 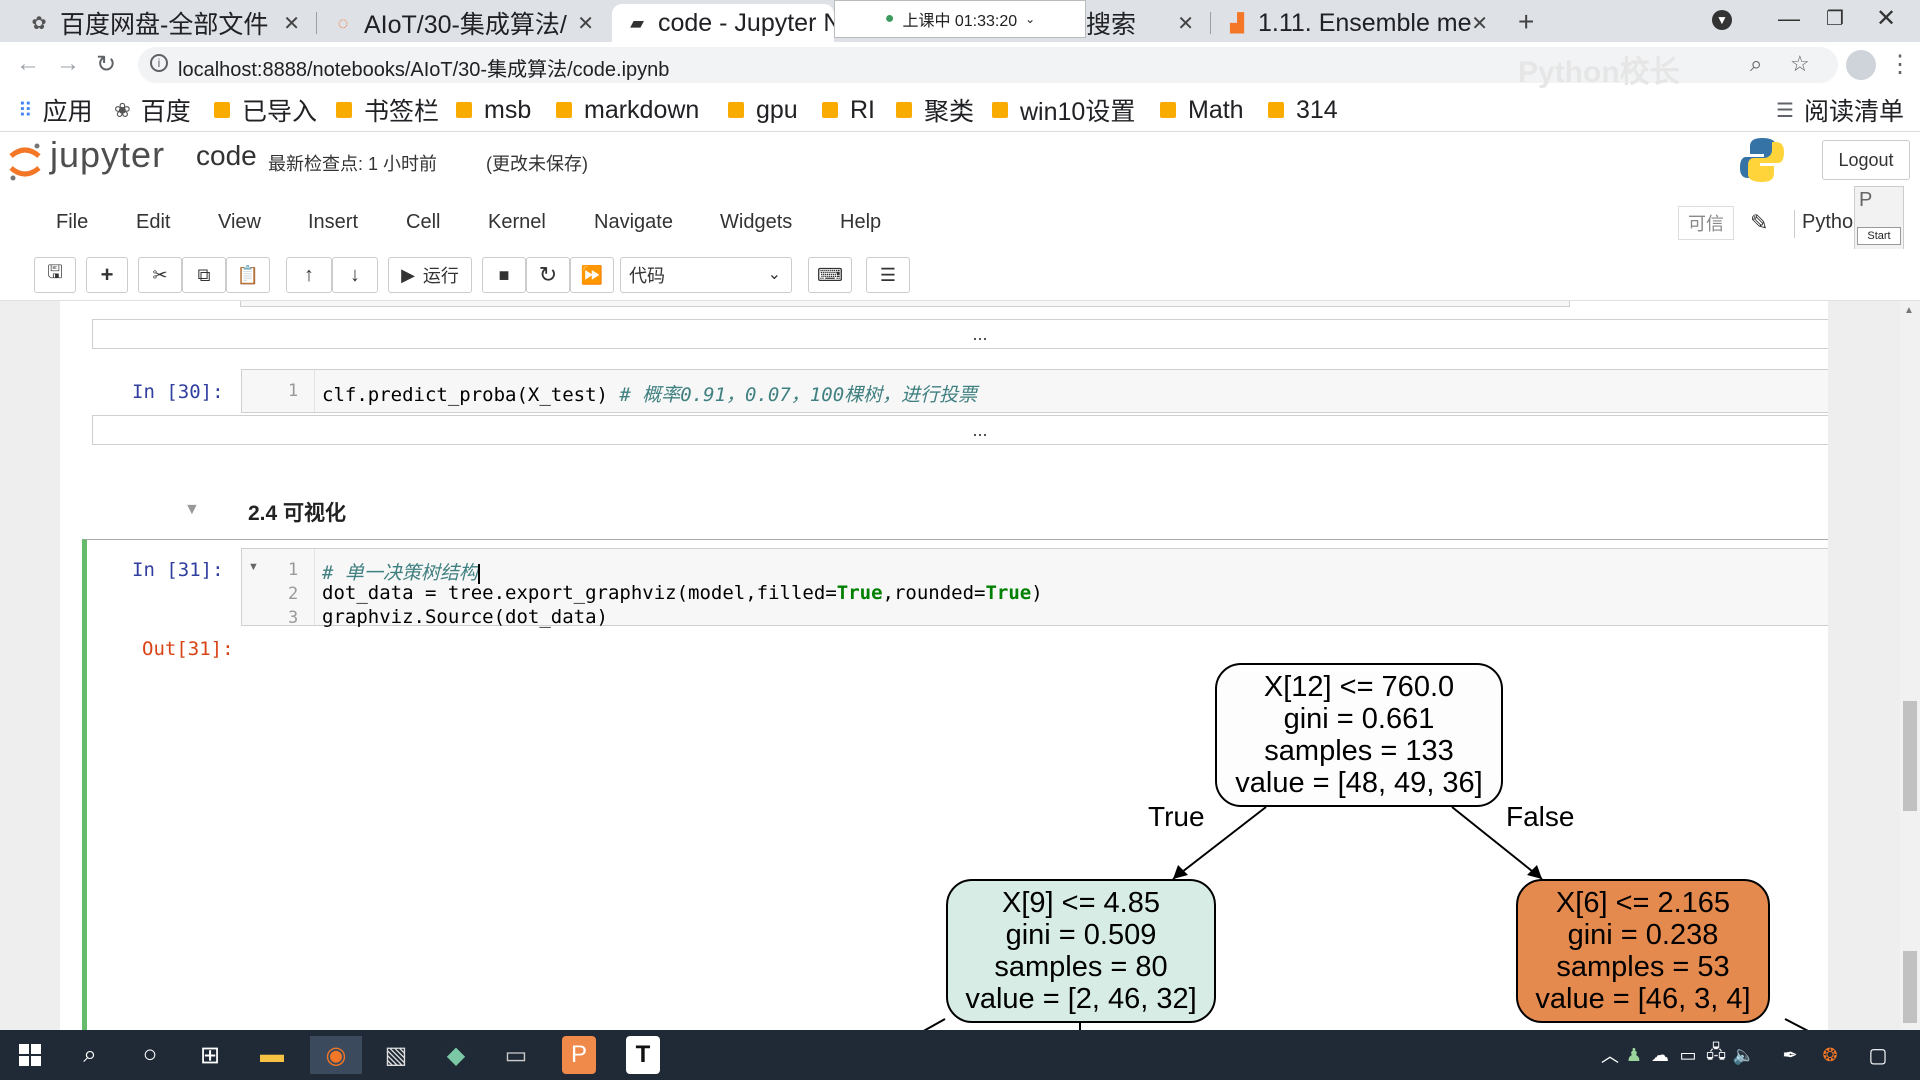 I want to click on back-icon: ←, so click(x=28, y=64).